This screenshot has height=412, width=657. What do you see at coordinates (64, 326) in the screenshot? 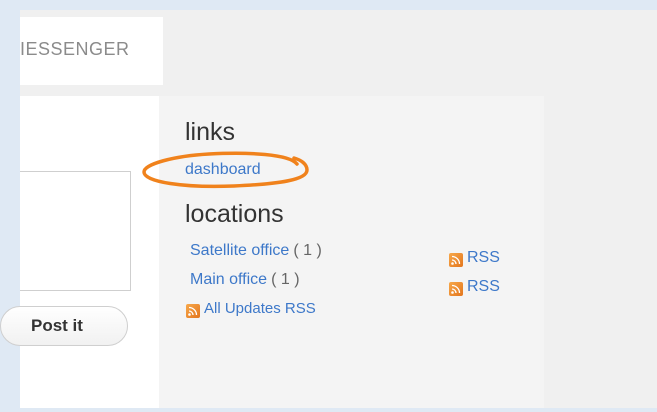
I see `post-it-button: Post it` at bounding box center [64, 326].